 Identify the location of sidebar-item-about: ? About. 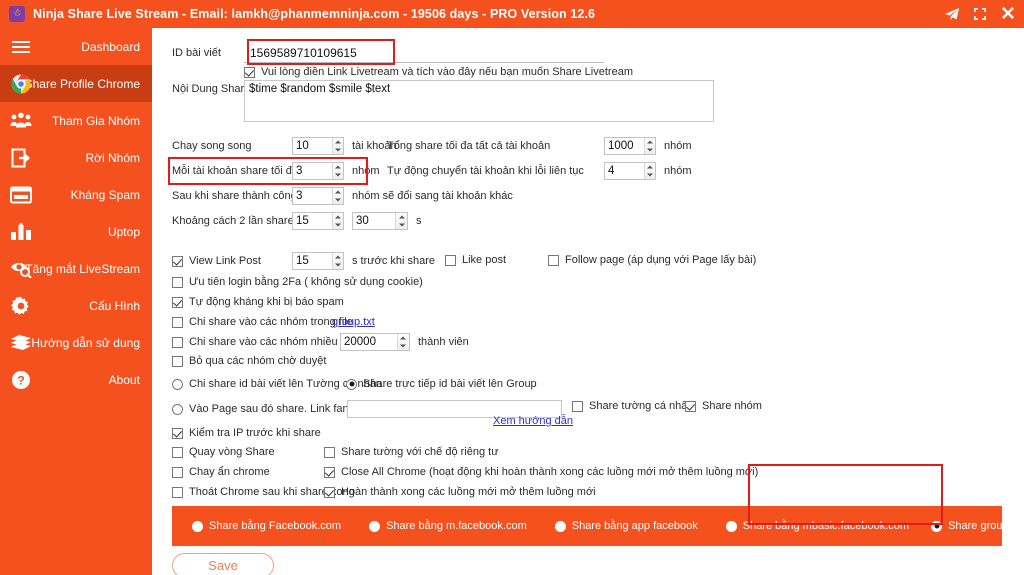
(76, 379).